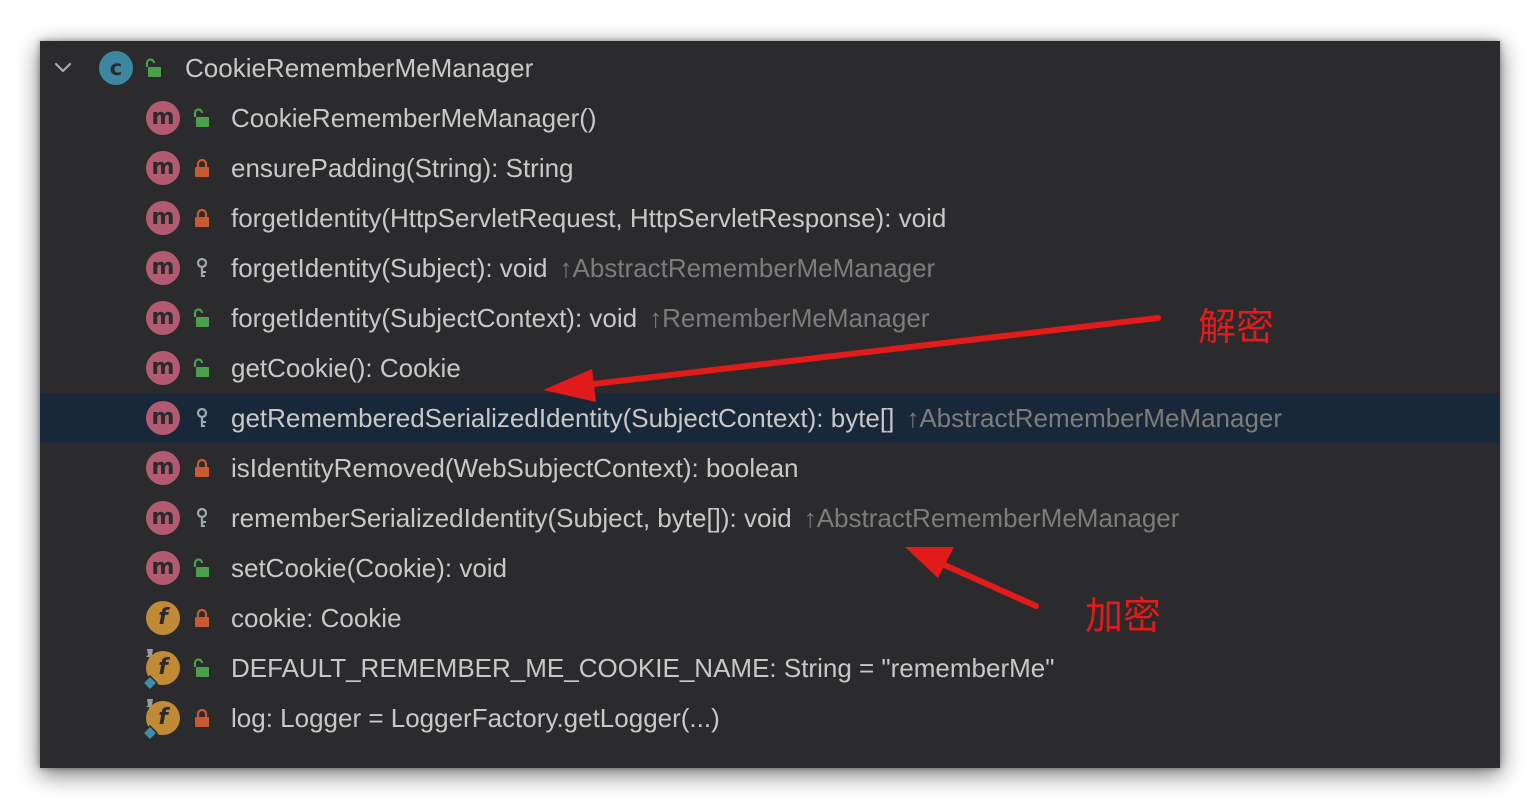  What do you see at coordinates (63, 68) in the screenshot?
I see `chevron-down-icon` at bounding box center [63, 68].